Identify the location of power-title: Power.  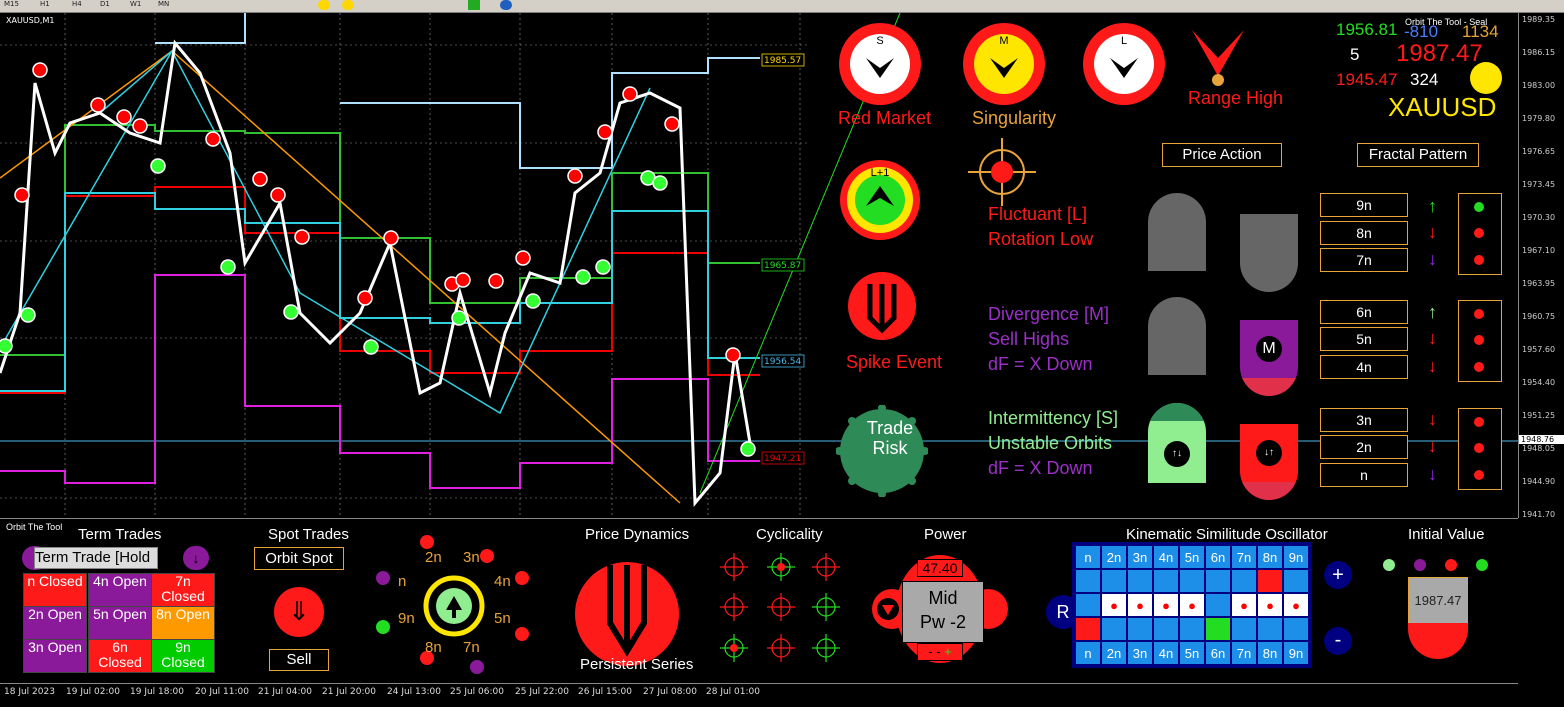
(945, 534).